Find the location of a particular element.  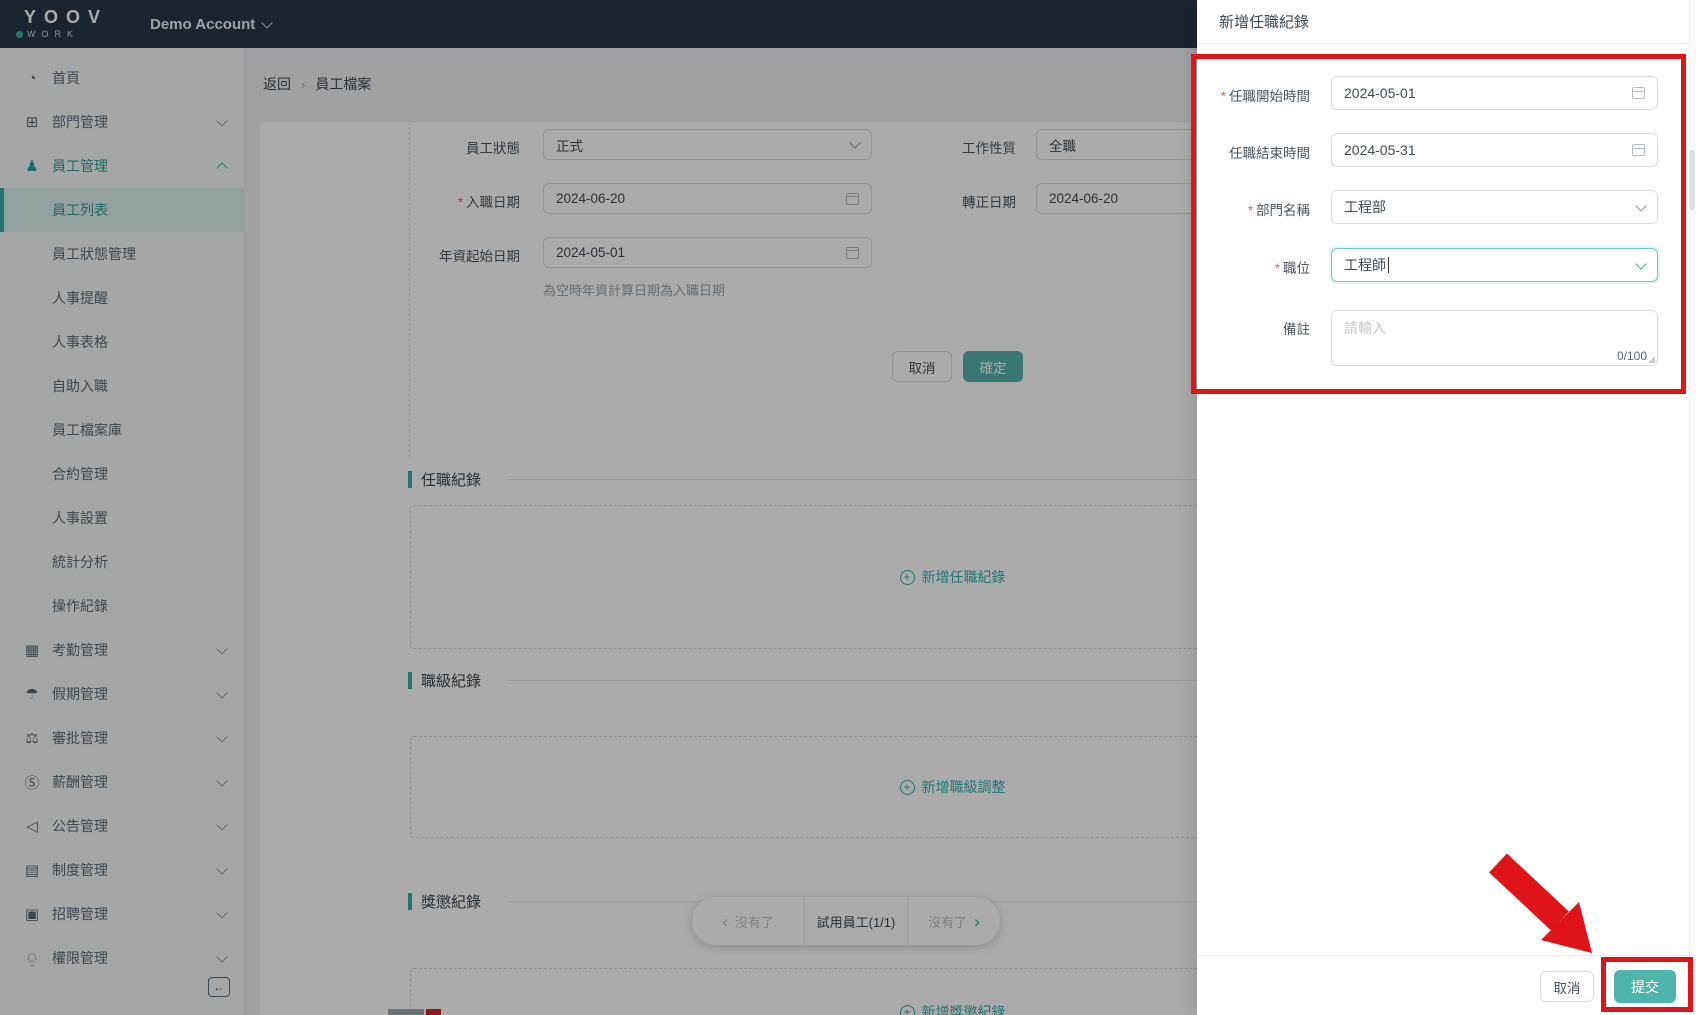

department-value: 工程部 is located at coordinates (1365, 207).